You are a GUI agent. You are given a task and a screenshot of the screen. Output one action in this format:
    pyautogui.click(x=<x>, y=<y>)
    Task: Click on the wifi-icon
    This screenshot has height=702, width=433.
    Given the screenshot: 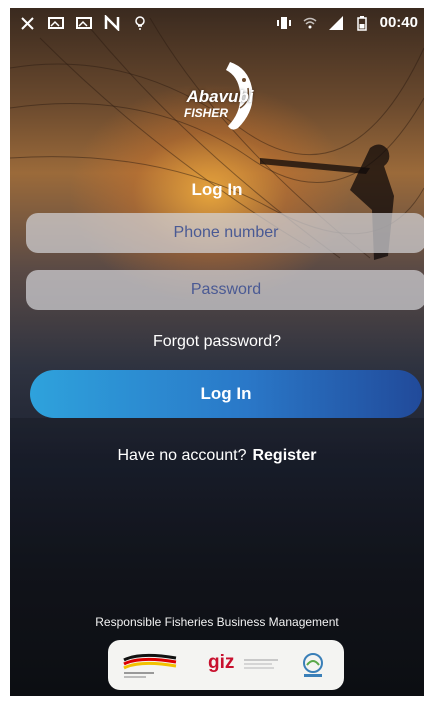 What is the action you would take?
    pyautogui.click(x=310, y=22)
    